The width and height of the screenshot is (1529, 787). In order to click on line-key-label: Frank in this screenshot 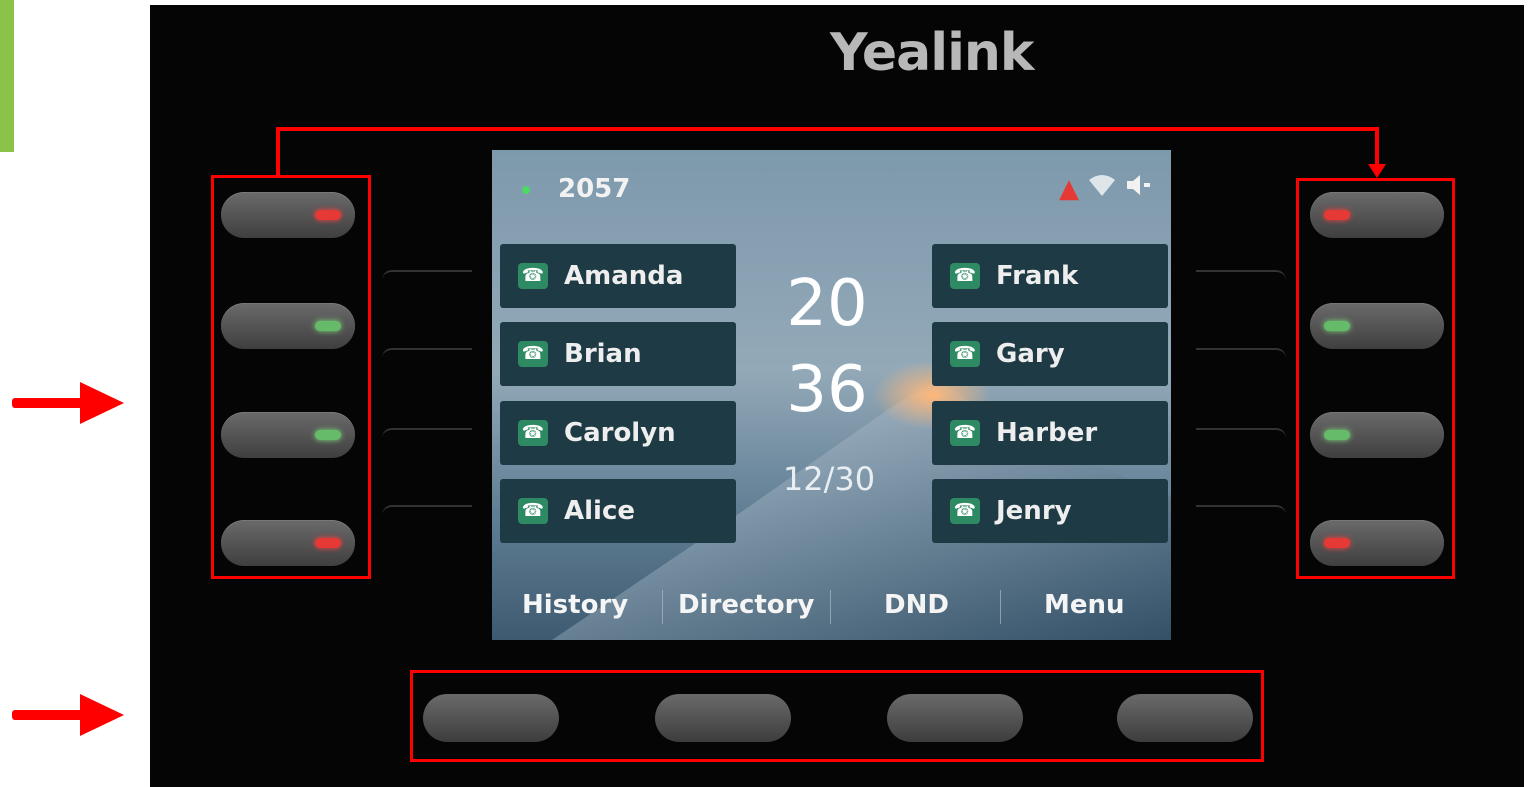, I will do `click(1037, 276)`.